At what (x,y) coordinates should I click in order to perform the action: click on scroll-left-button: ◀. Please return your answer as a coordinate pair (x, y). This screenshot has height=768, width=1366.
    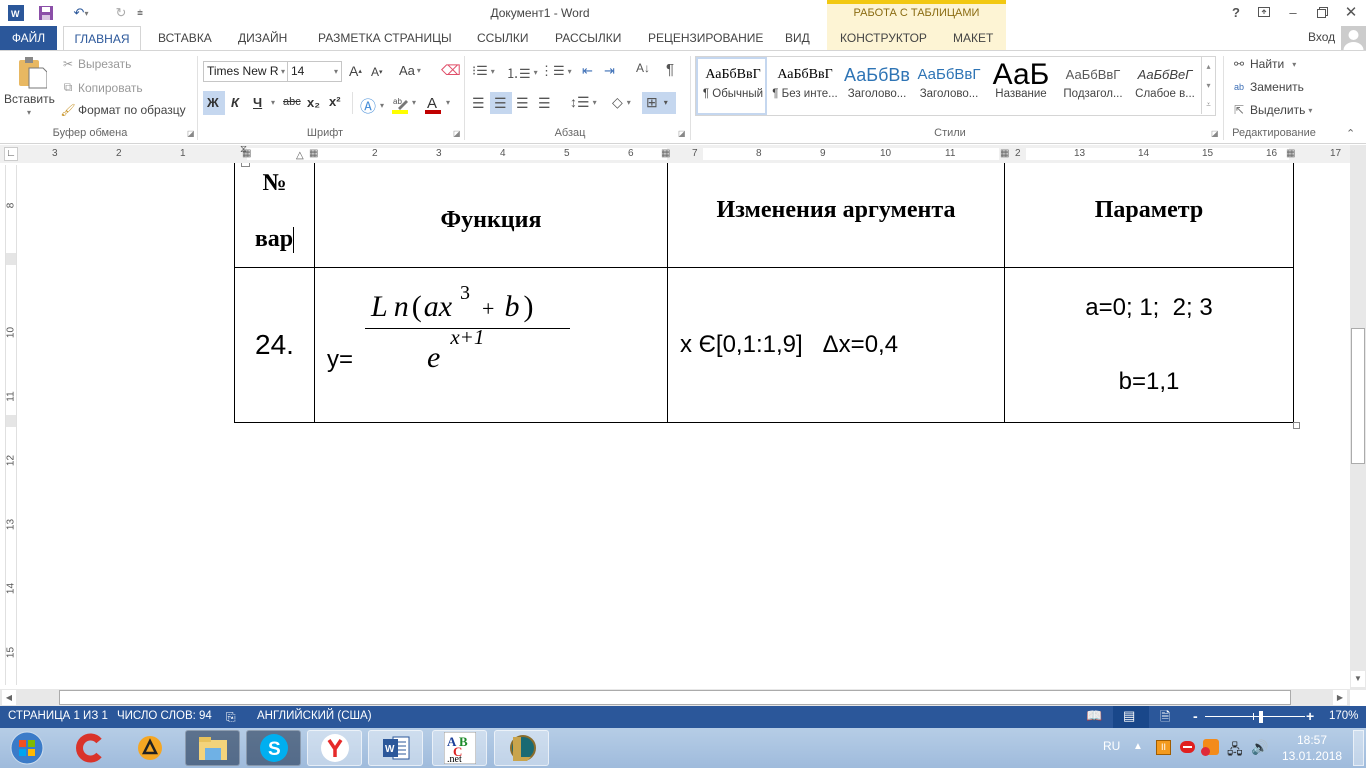
    Looking at the image, I should click on (9, 697).